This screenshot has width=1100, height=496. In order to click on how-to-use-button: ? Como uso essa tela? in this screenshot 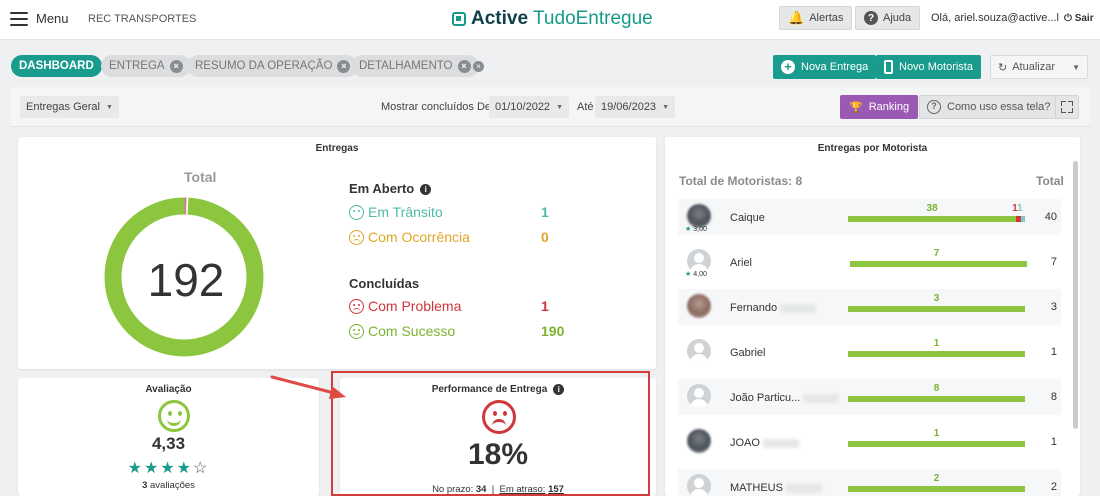, I will do `click(989, 107)`.